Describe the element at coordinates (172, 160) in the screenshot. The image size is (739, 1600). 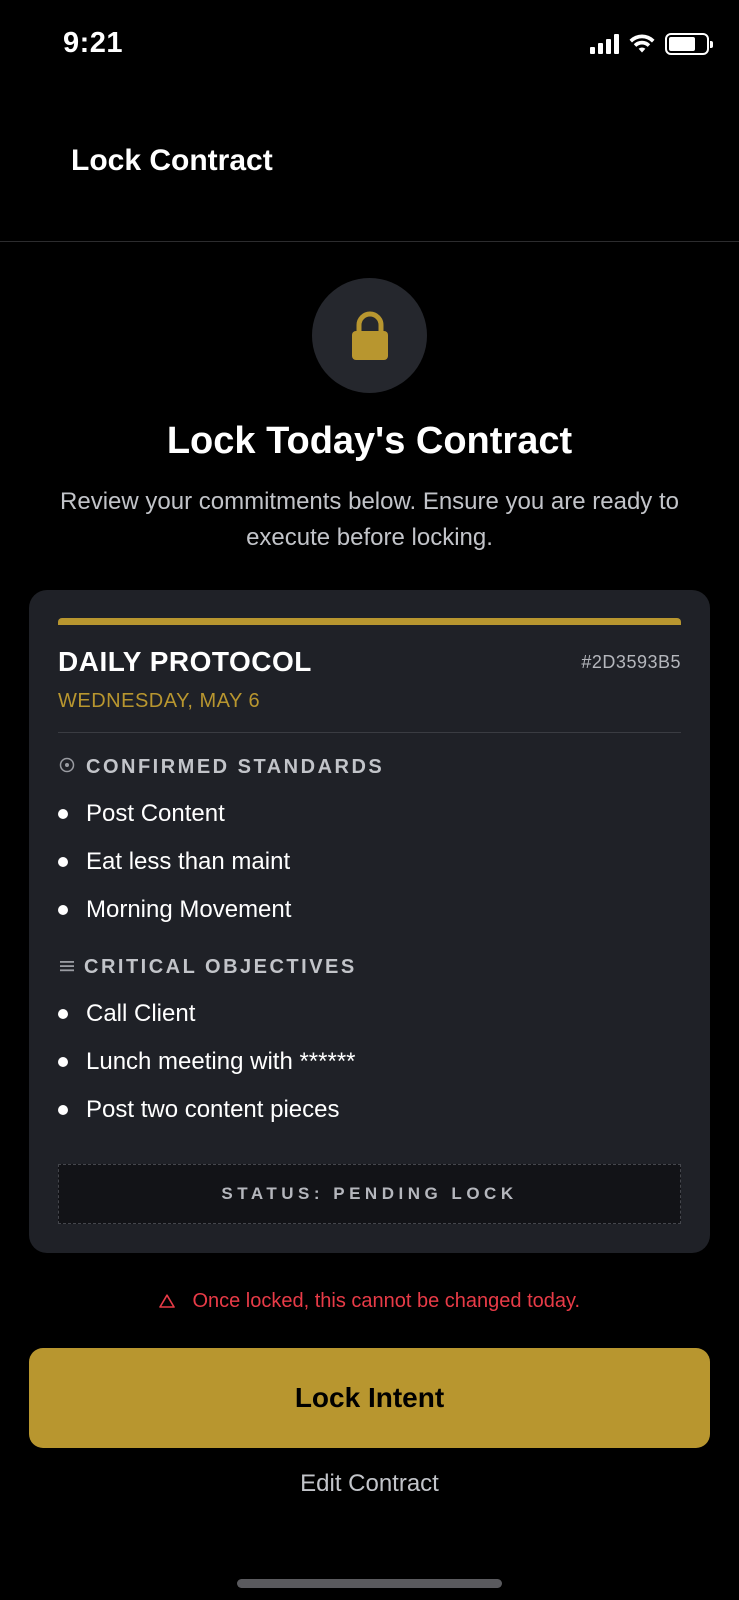
I see `page-title: Lock Contract` at that location.